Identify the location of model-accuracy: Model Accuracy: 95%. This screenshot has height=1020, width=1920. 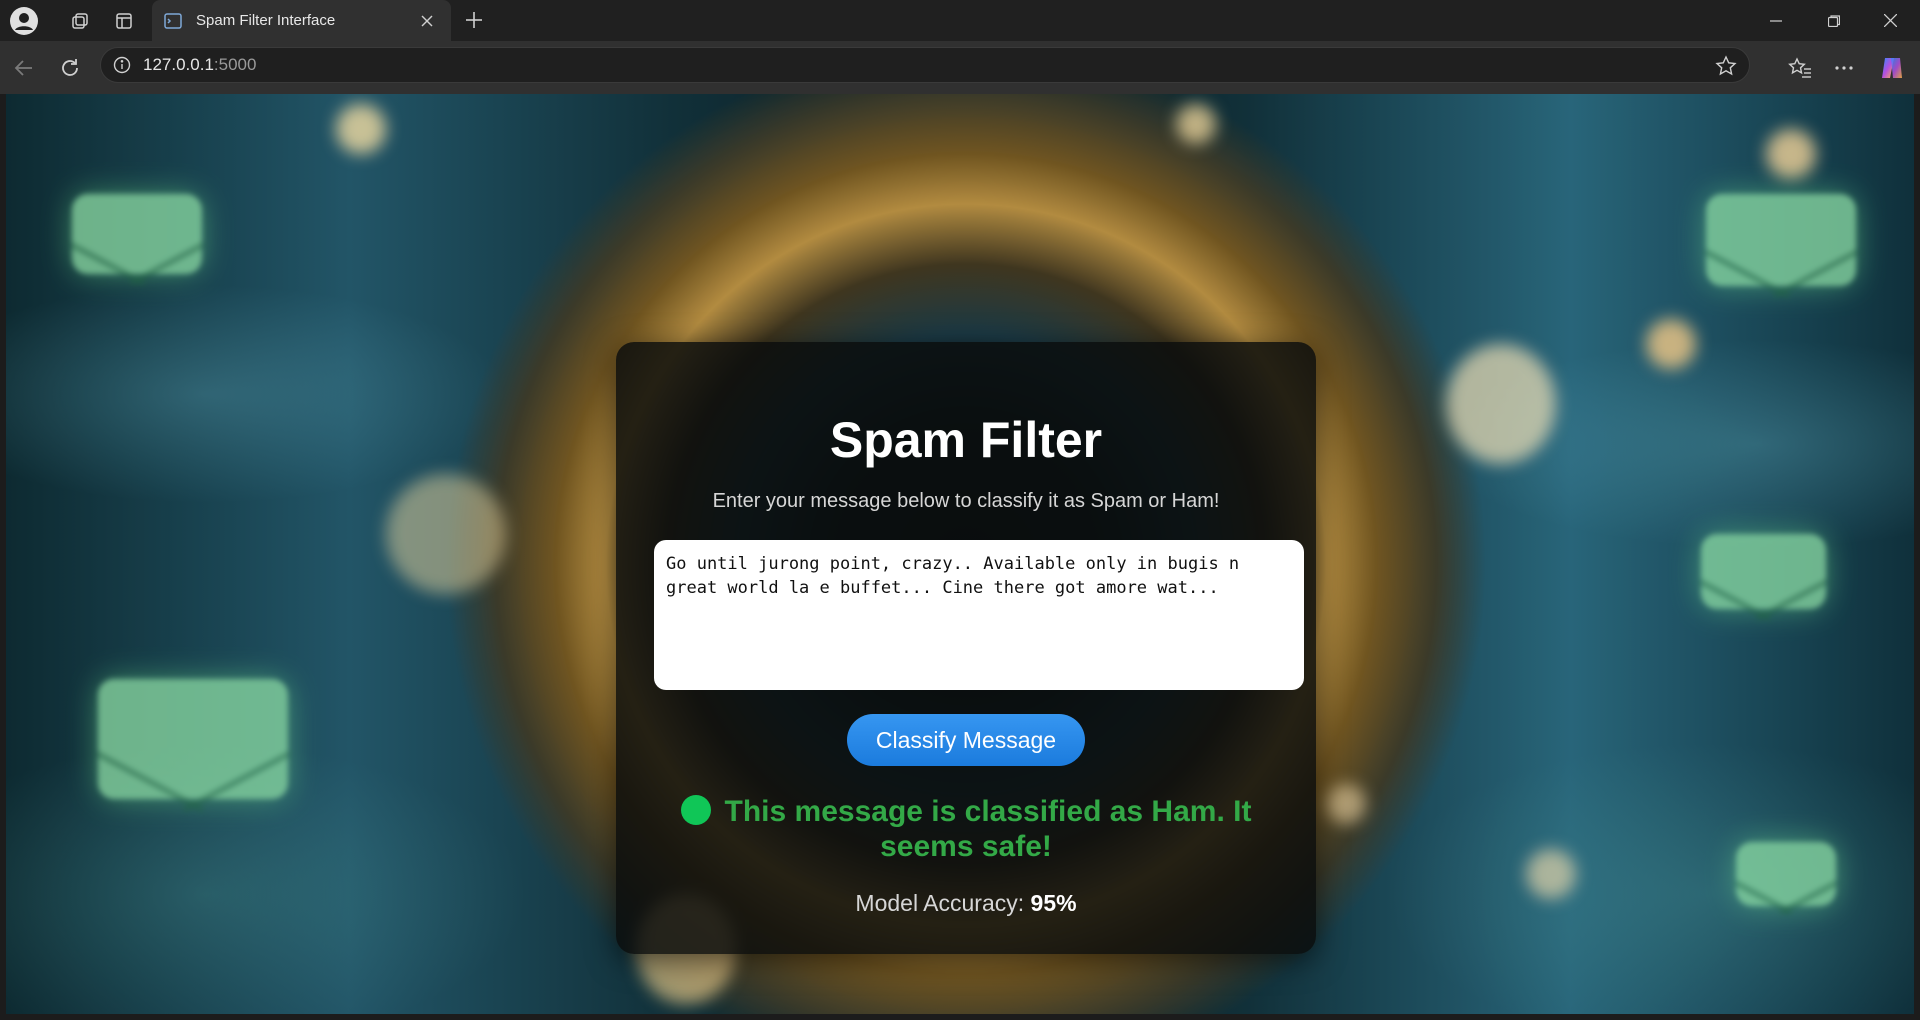
(966, 903).